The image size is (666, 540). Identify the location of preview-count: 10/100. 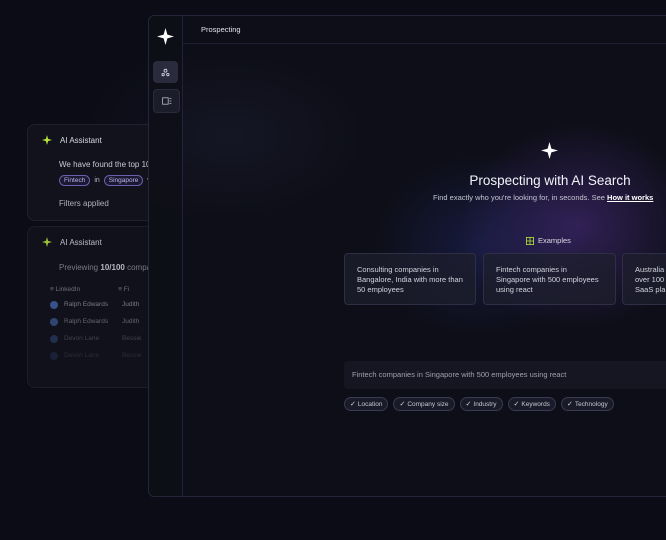
(112, 267).